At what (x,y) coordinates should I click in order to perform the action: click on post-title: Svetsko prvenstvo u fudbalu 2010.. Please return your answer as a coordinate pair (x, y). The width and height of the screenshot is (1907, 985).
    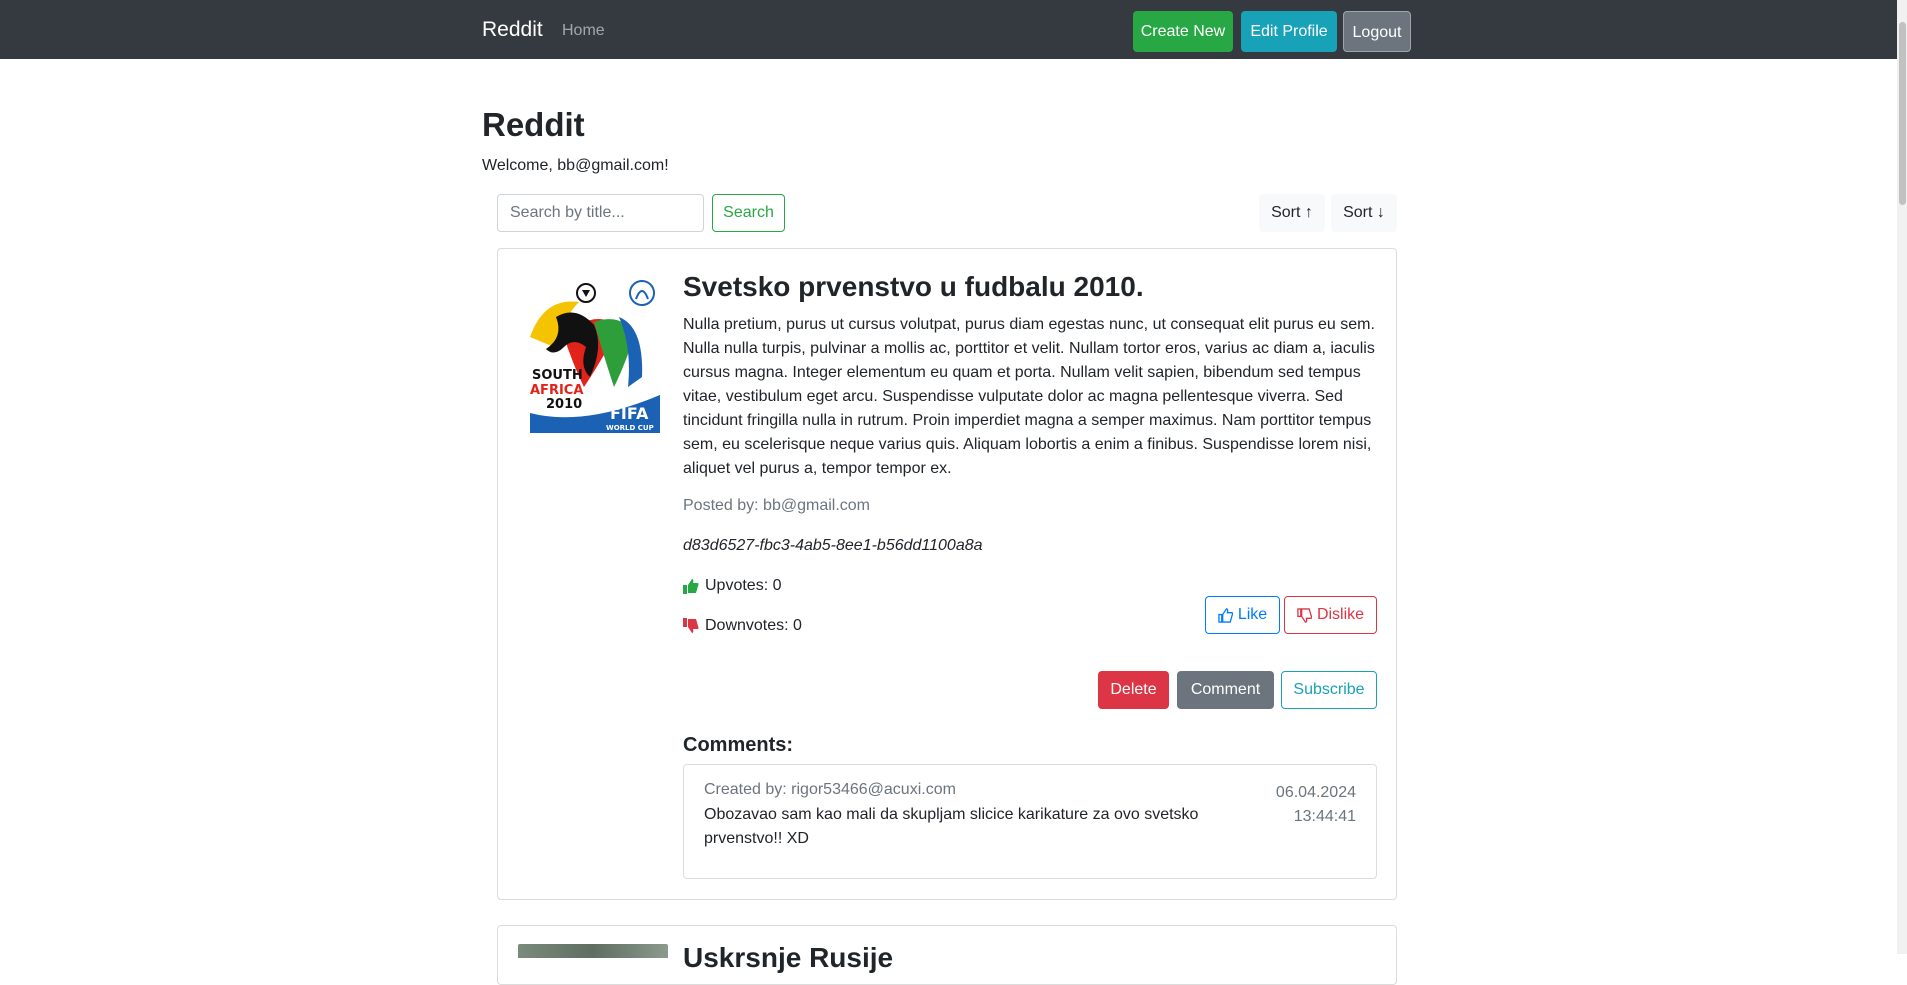
    Looking at the image, I should click on (913, 286).